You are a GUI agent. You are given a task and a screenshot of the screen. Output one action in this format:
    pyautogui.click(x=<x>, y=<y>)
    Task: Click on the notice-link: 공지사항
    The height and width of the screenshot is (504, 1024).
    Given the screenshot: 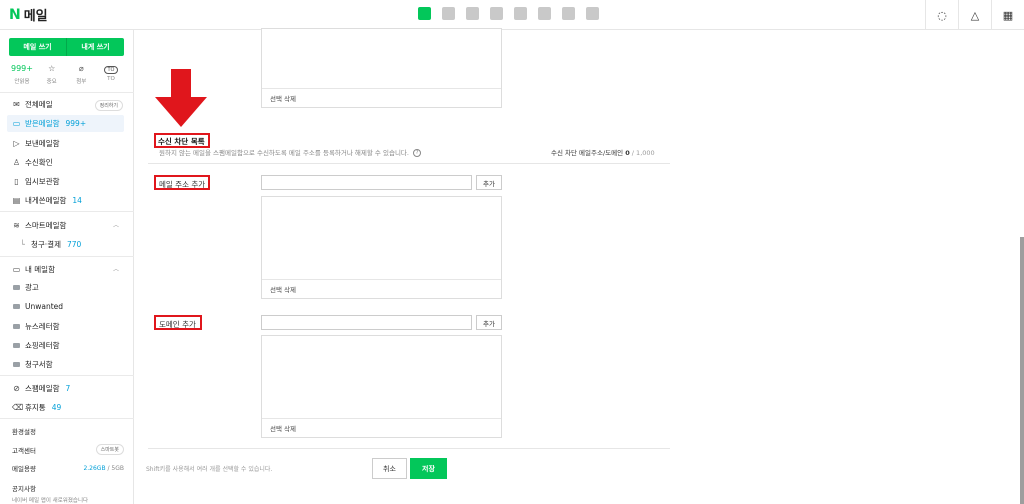 What is the action you would take?
    pyautogui.click(x=68, y=488)
    